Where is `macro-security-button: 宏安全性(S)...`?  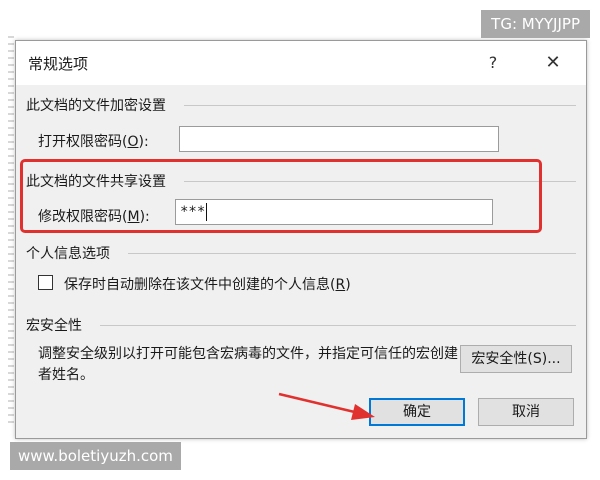 macro-security-button: 宏安全性(S)... is located at coordinates (516, 359).